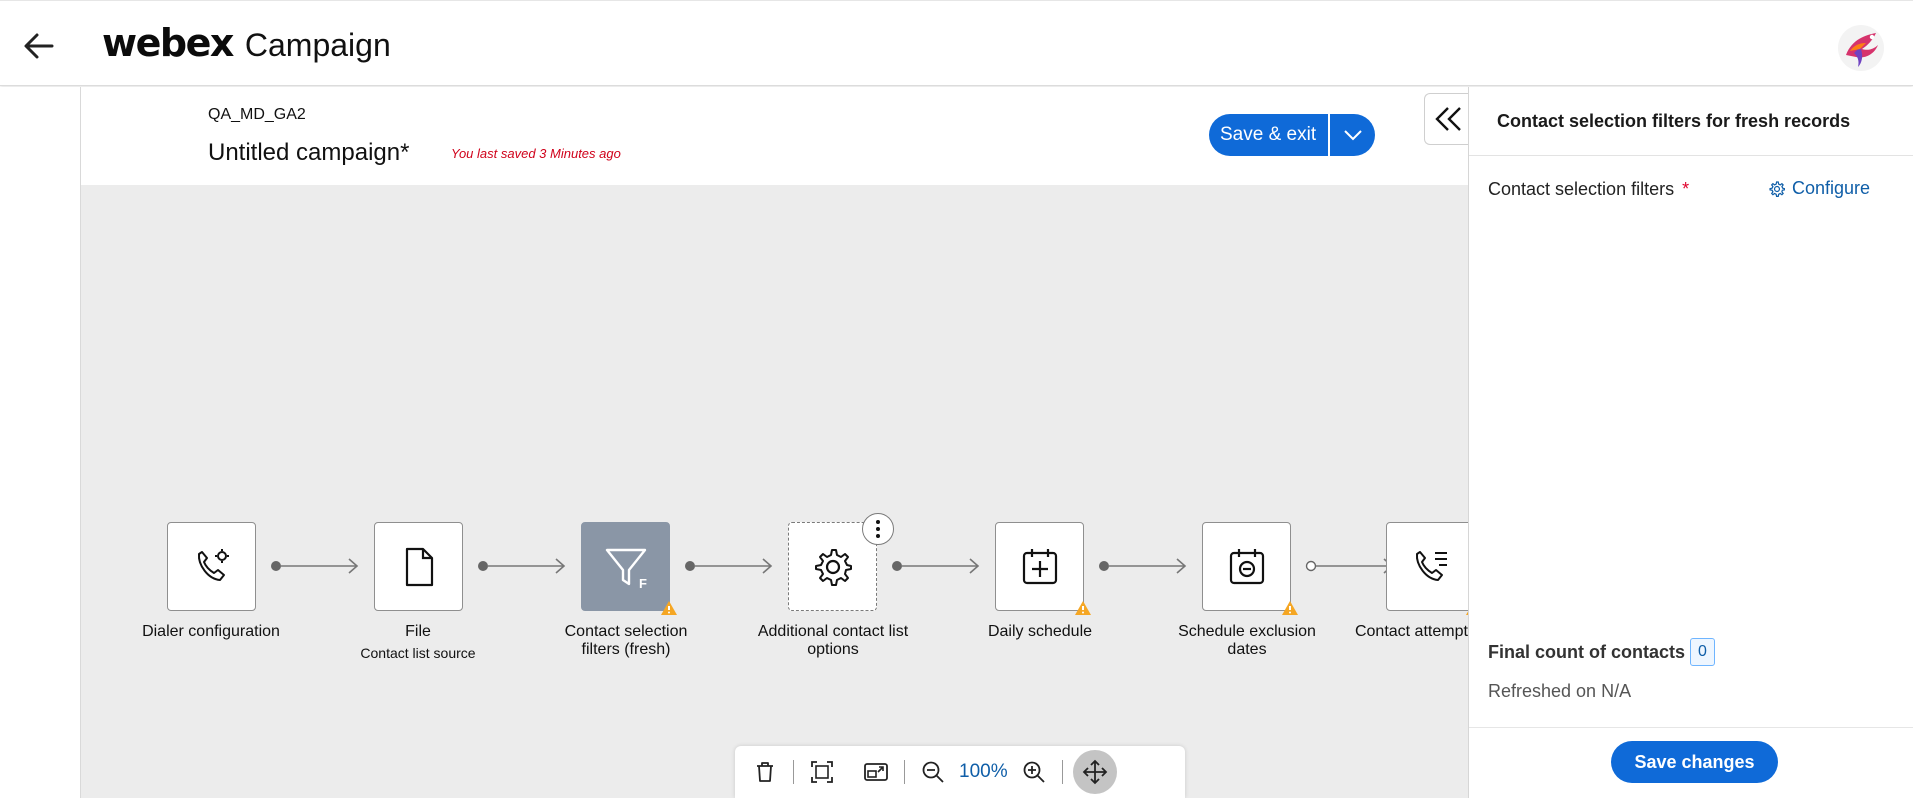 Image resolution: width=1913 pixels, height=798 pixels. I want to click on node-label: Contact selection filters (fresh), so click(626, 640).